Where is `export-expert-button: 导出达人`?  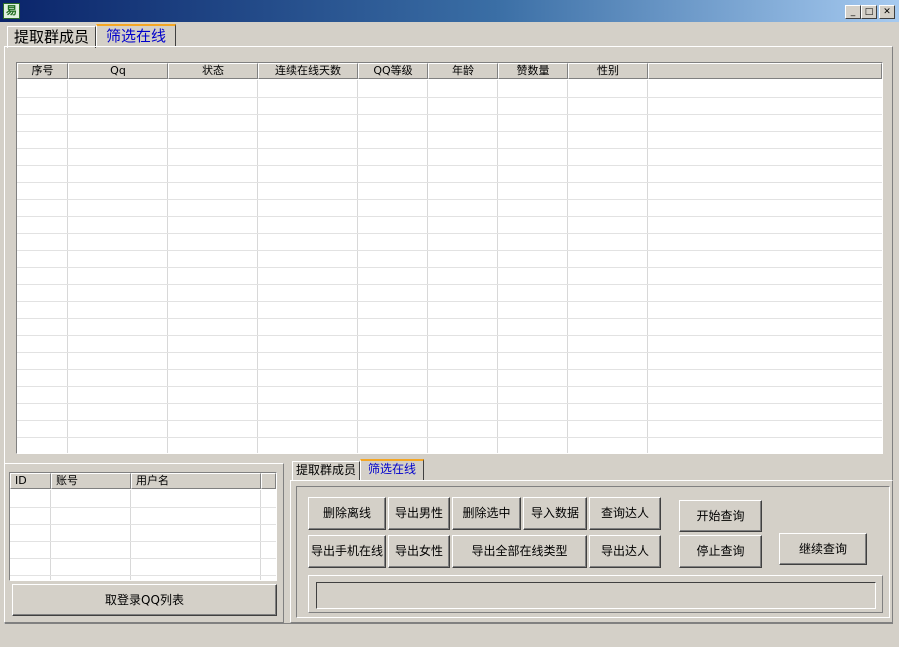
export-expert-button: 导出达人 is located at coordinates (625, 551).